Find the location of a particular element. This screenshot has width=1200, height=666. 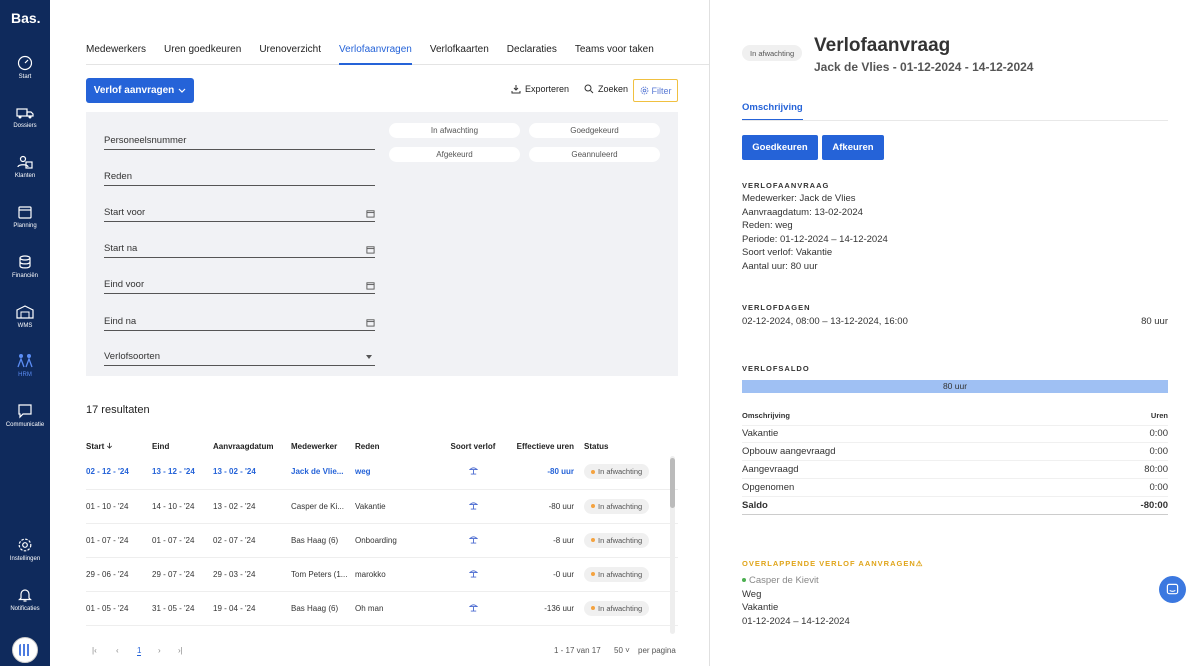

col-soort-verlof: Soort verlof is located at coordinates (473, 446).